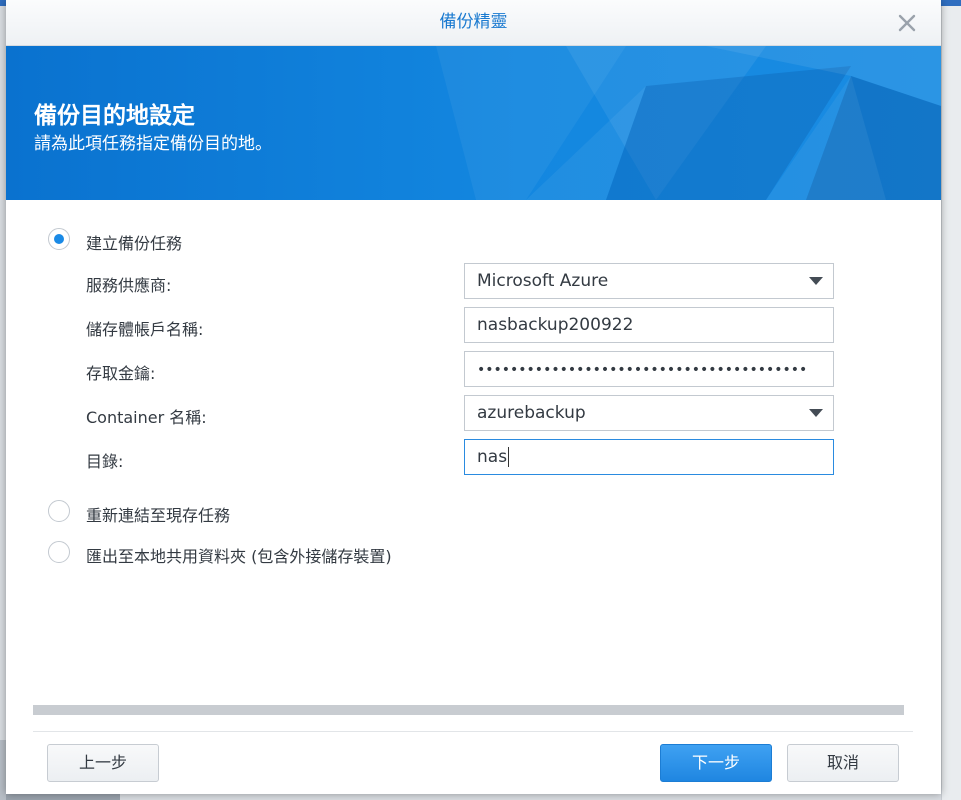 Image resolution: width=961 pixels, height=800 pixels. I want to click on directory-label: 目錄:, so click(105, 461).